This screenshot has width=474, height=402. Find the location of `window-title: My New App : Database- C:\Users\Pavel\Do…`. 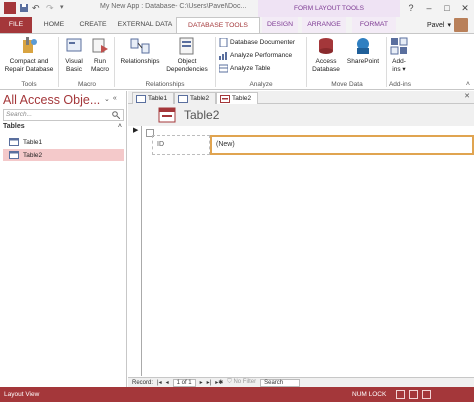

window-title: My New App : Database- C:\Users\Pavel\Do… is located at coordinates (173, 6).